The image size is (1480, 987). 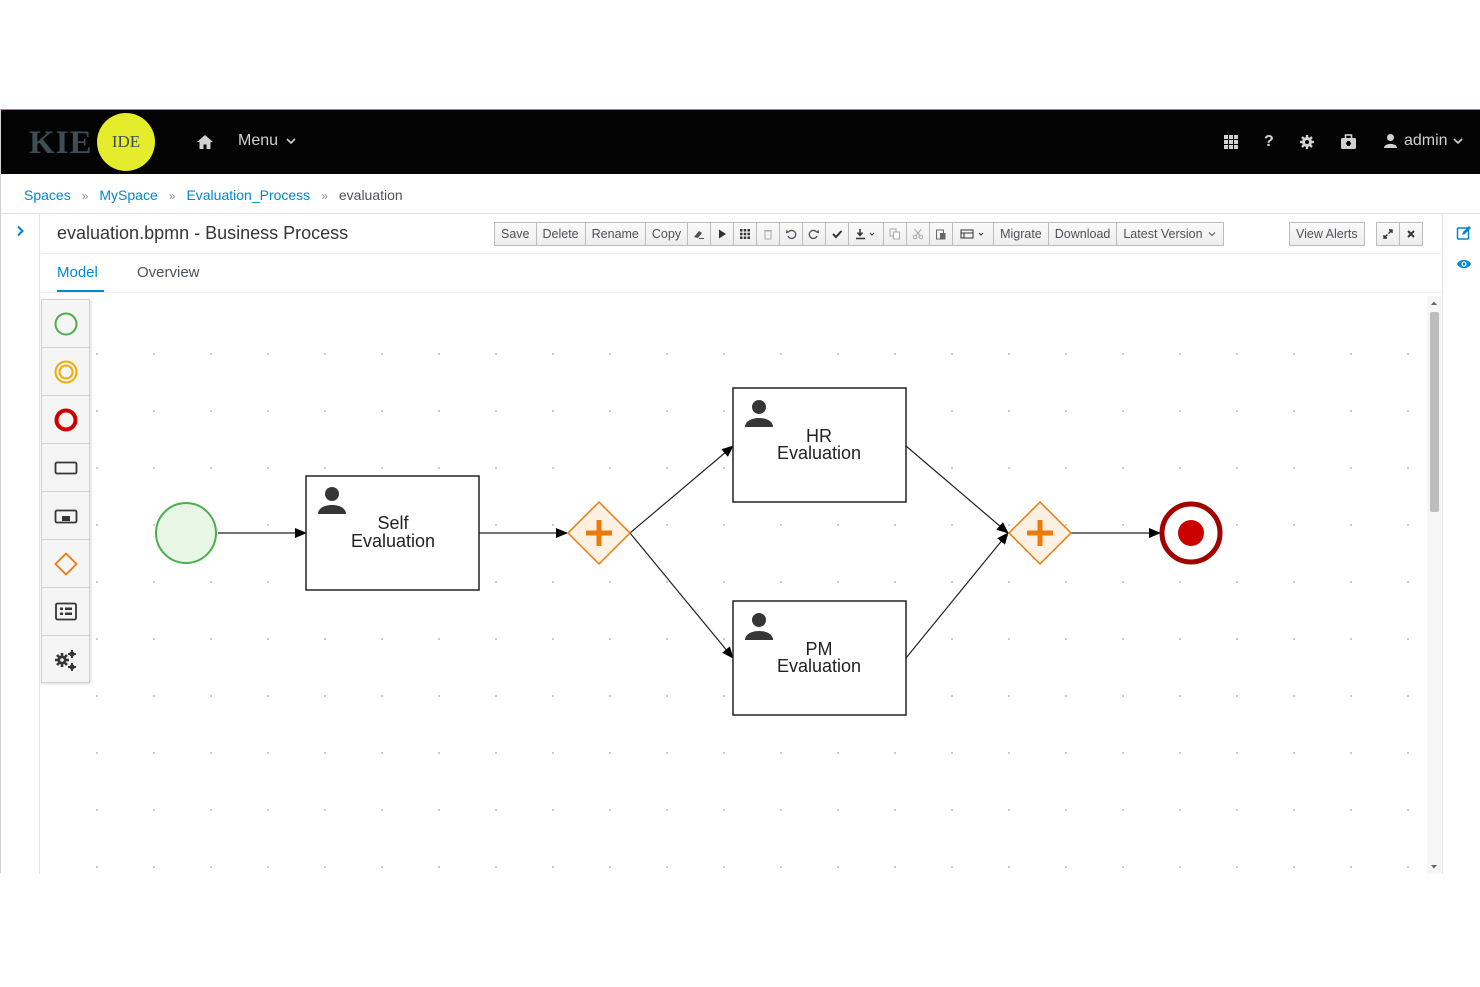 I want to click on maximize-icon, so click(x=1388, y=234).